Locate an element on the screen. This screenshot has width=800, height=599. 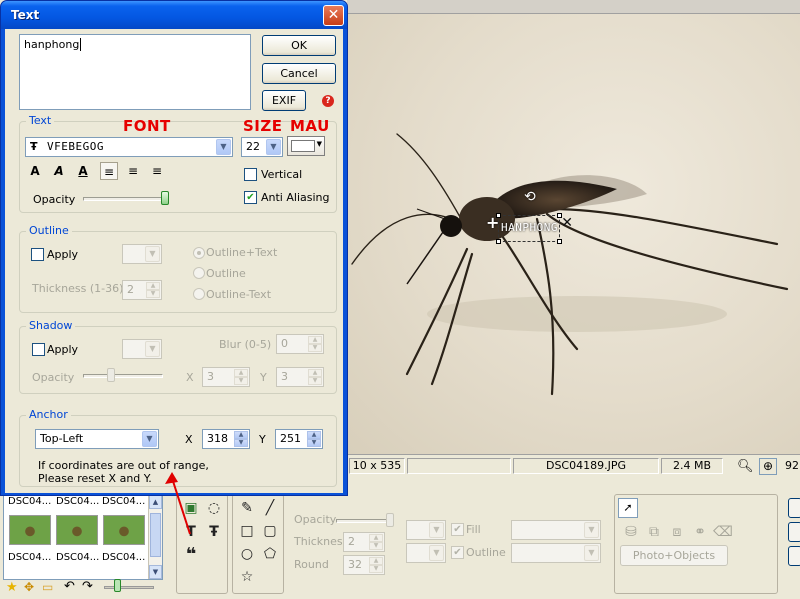
shadow-x-stepper: 3 ▲ ▼ is located at coordinates (226, 377).